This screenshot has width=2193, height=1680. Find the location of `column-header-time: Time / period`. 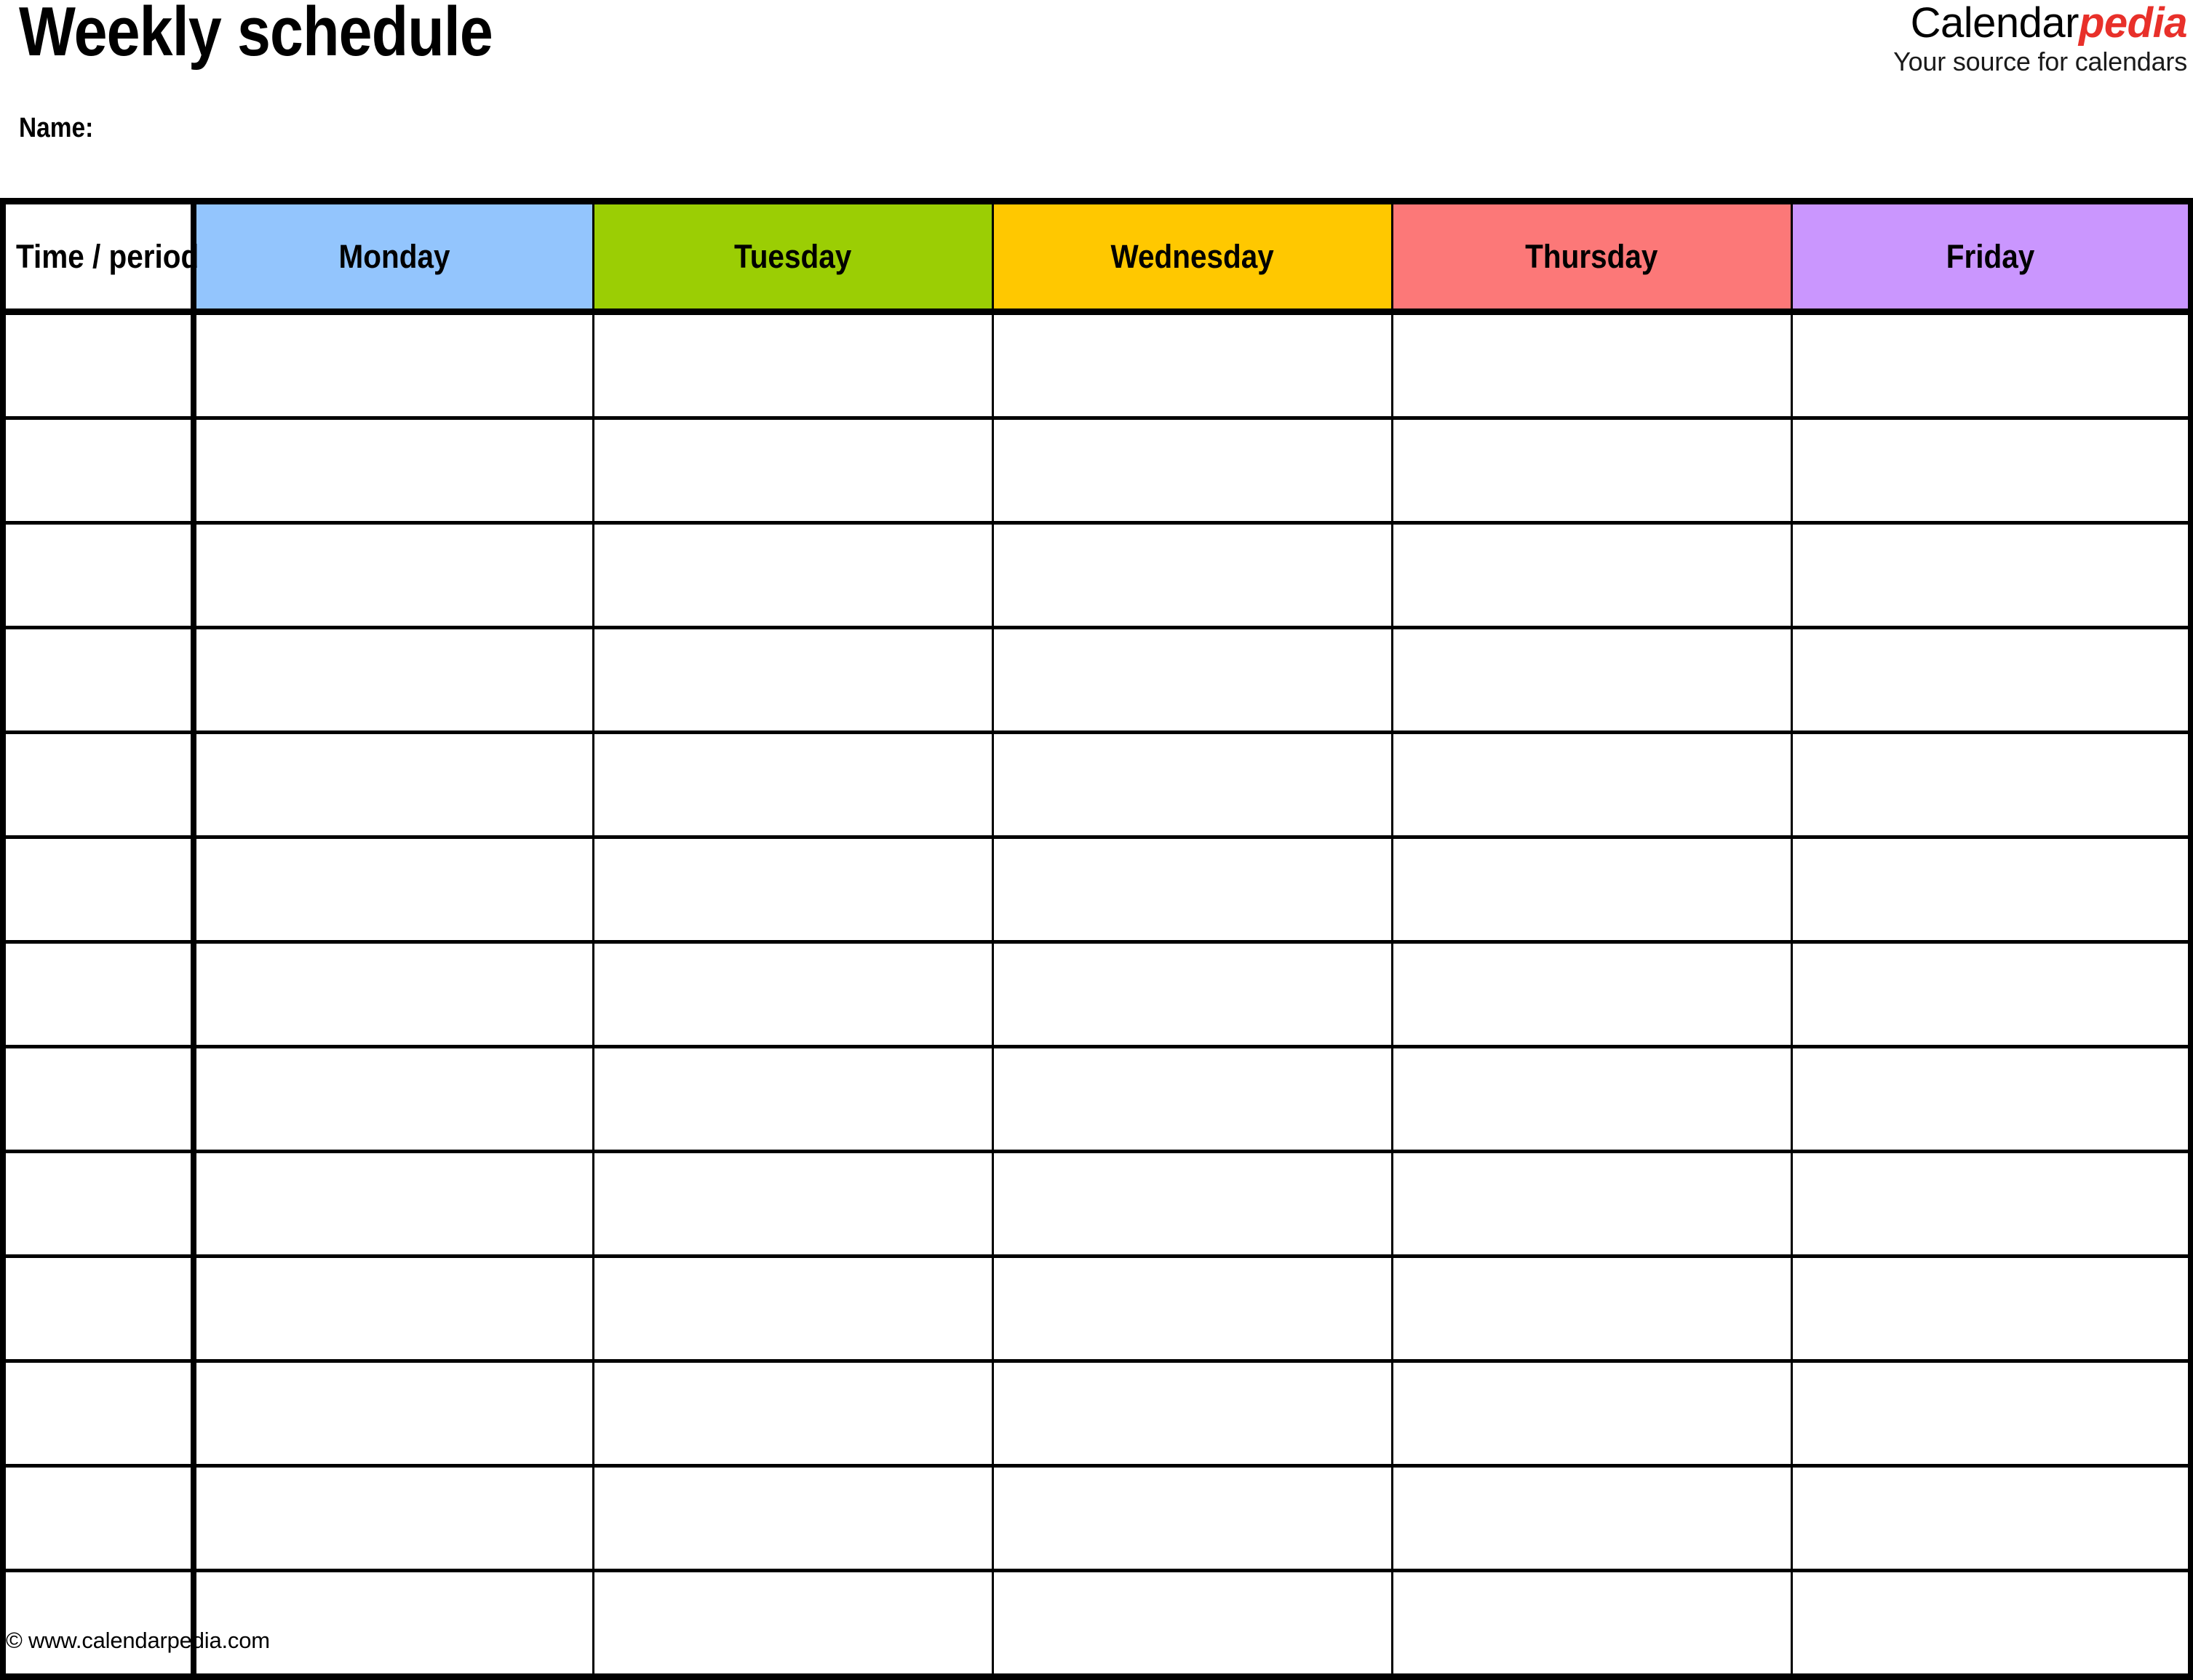

column-header-time: Time / period is located at coordinates (99, 256).